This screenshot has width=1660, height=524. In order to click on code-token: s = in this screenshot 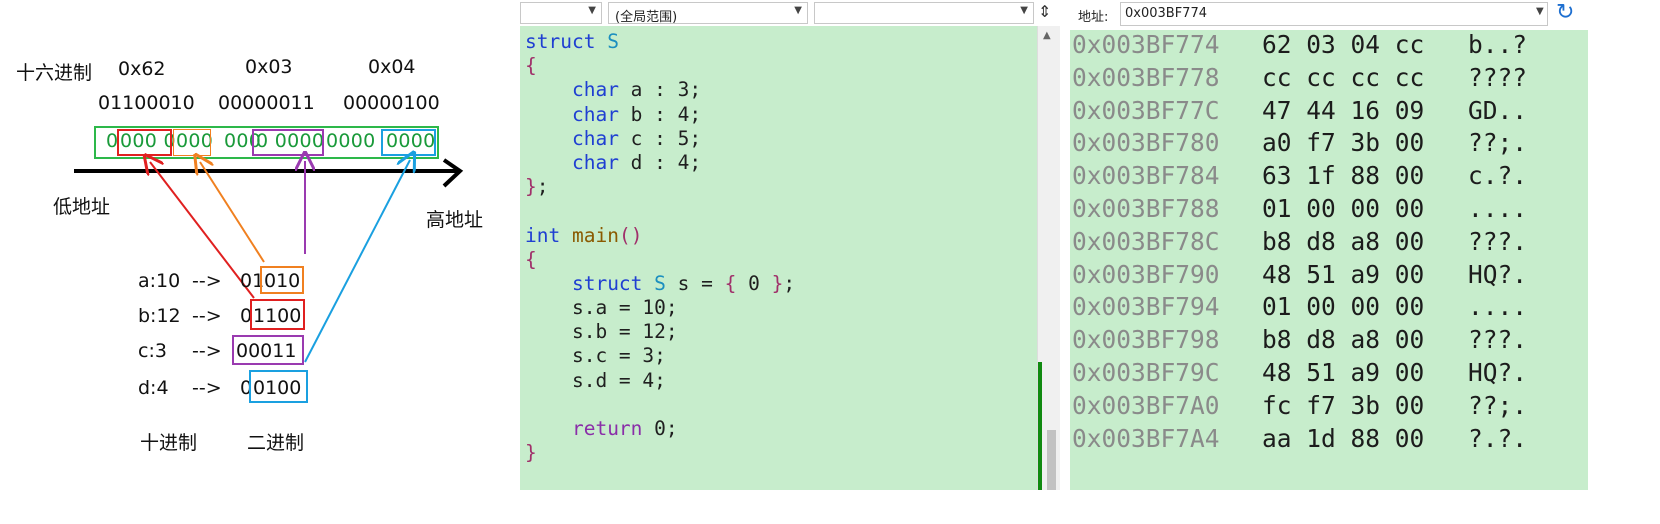, I will do `click(695, 283)`.